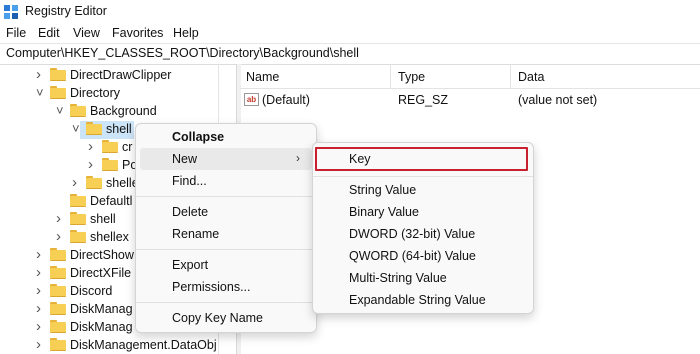 Image resolution: width=700 pixels, height=354 pixels. What do you see at coordinates (190, 212) in the screenshot?
I see `delete-label: Delete` at bounding box center [190, 212].